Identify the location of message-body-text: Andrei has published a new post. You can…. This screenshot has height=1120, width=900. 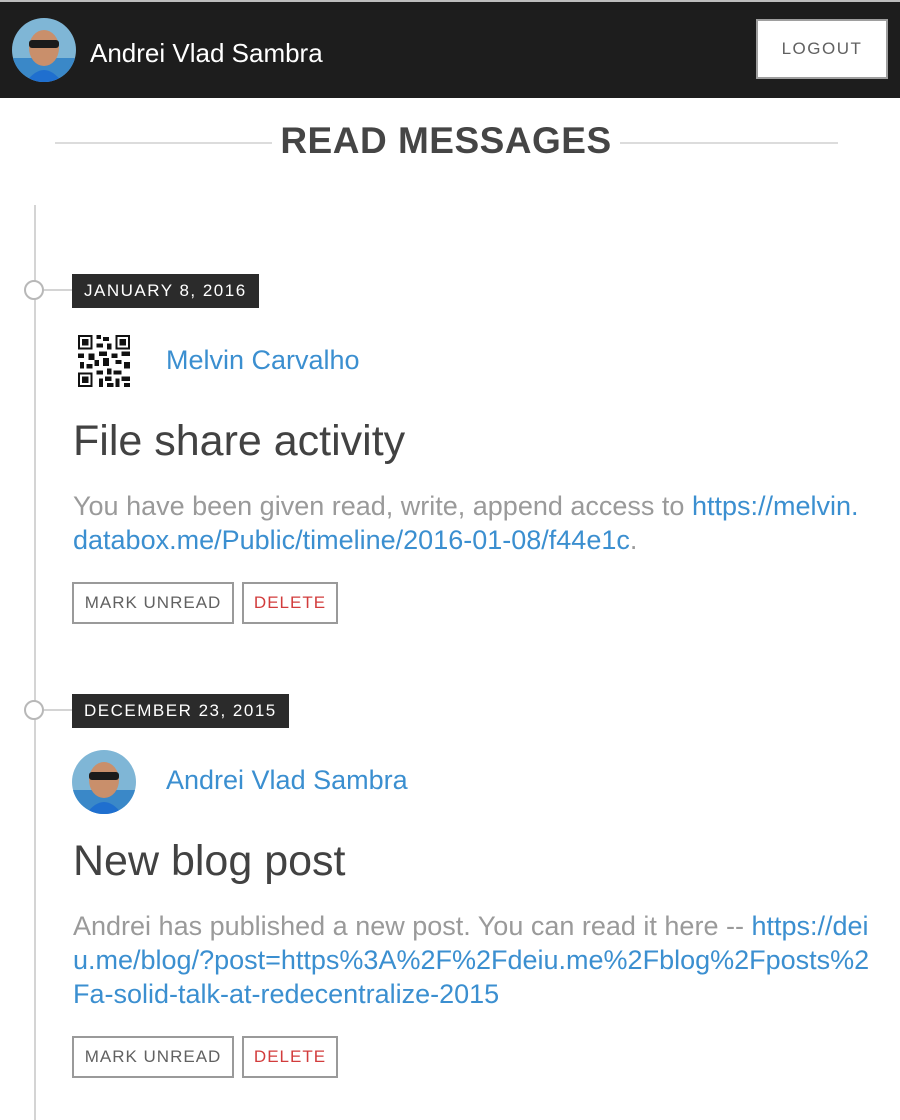
(412, 926).